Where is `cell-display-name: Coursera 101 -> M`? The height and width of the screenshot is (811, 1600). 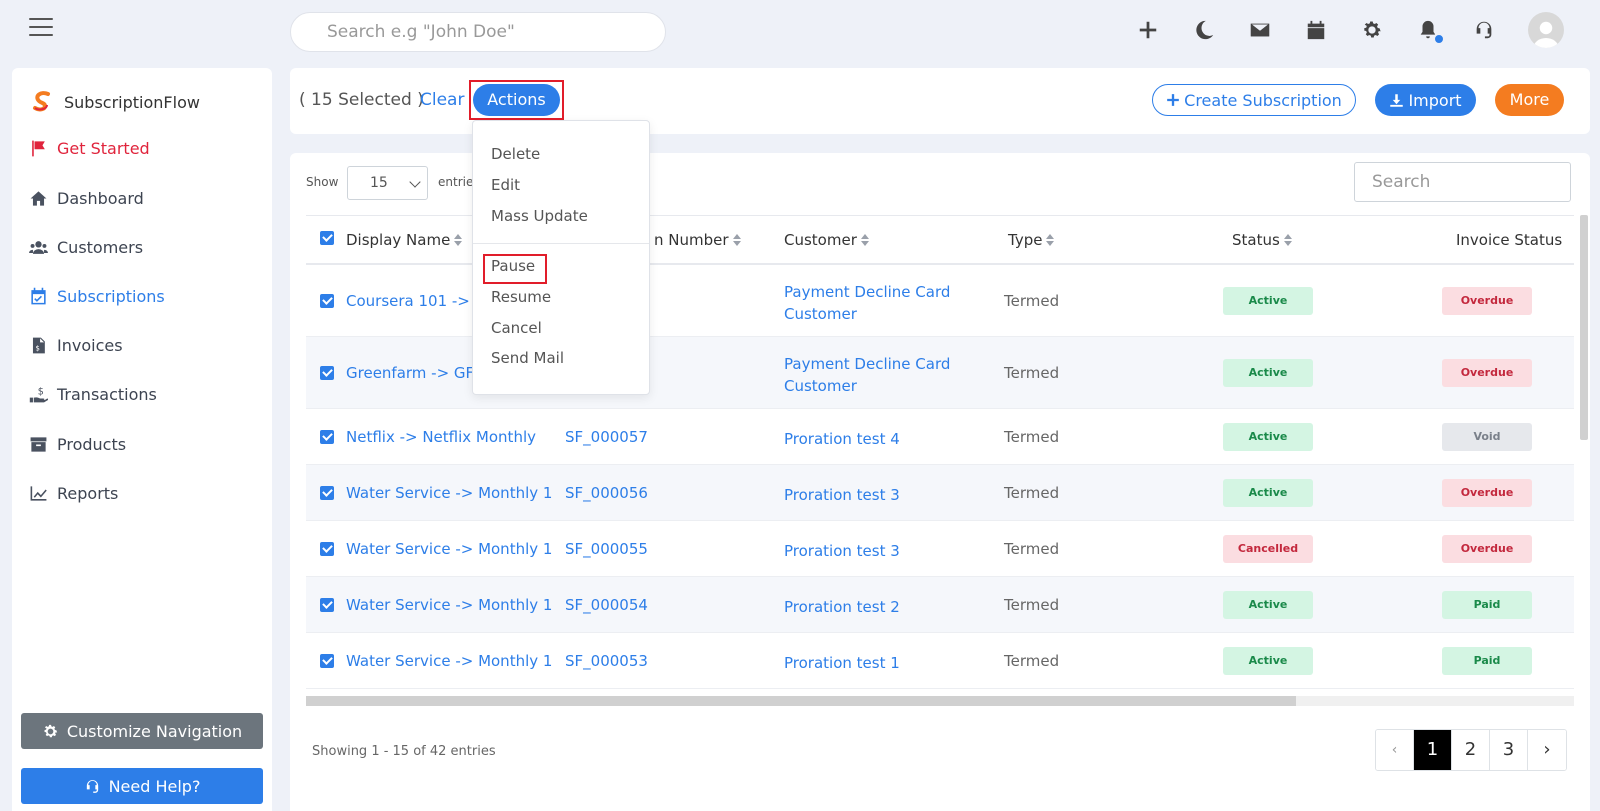
cell-display-name: Coursera 101 -> M is located at coordinates (417, 301).